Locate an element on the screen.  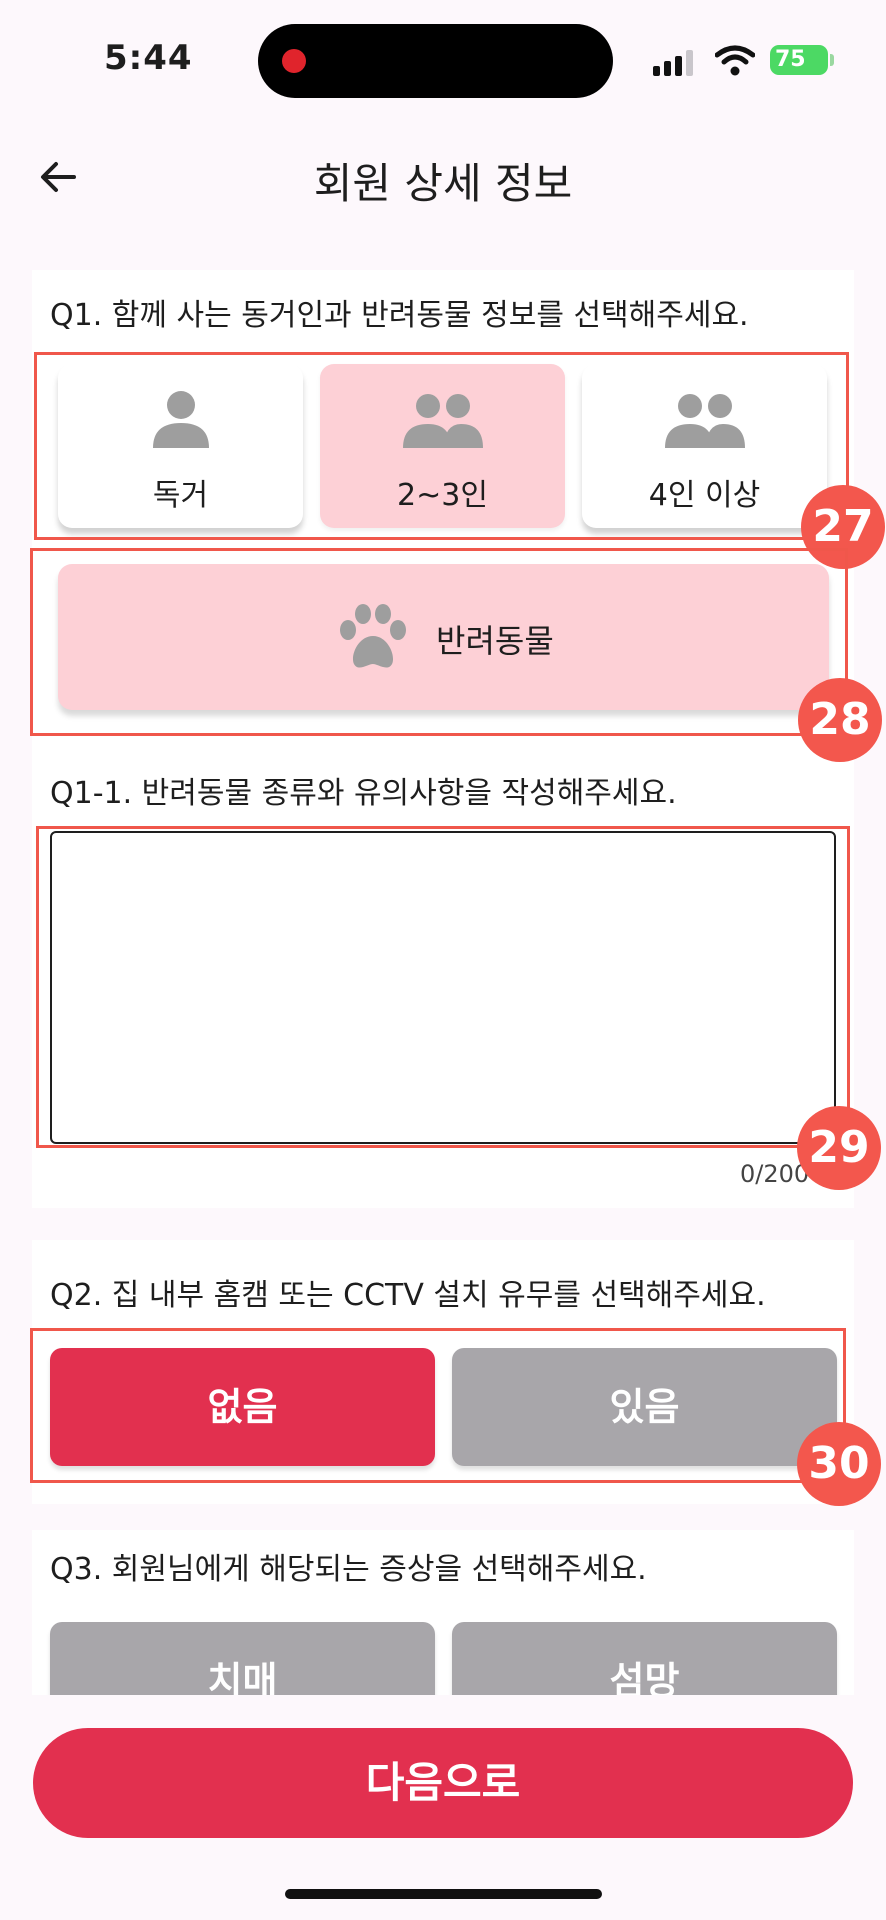
q3-question: Q3. 회원님에게 해당되는 증상을 선택해주세요. is located at coordinates (348, 1569).